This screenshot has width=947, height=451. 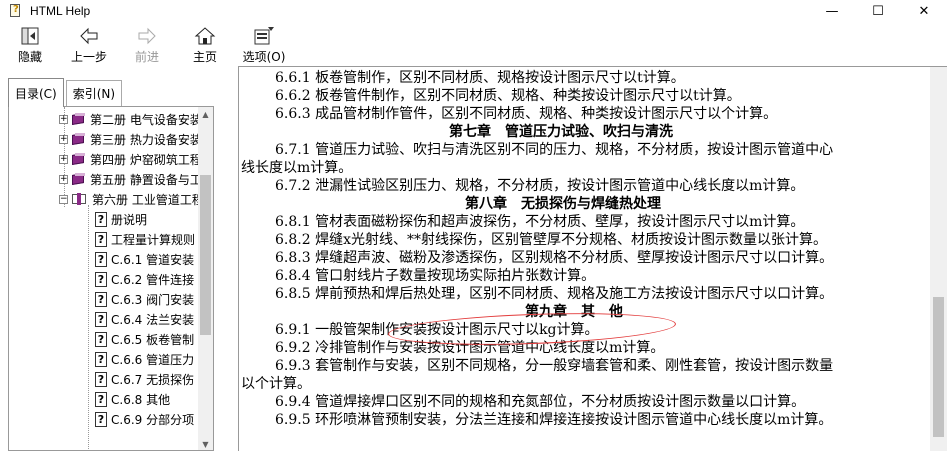 What do you see at coordinates (16, 11) in the screenshot?
I see `help-app-icon: ?` at bounding box center [16, 11].